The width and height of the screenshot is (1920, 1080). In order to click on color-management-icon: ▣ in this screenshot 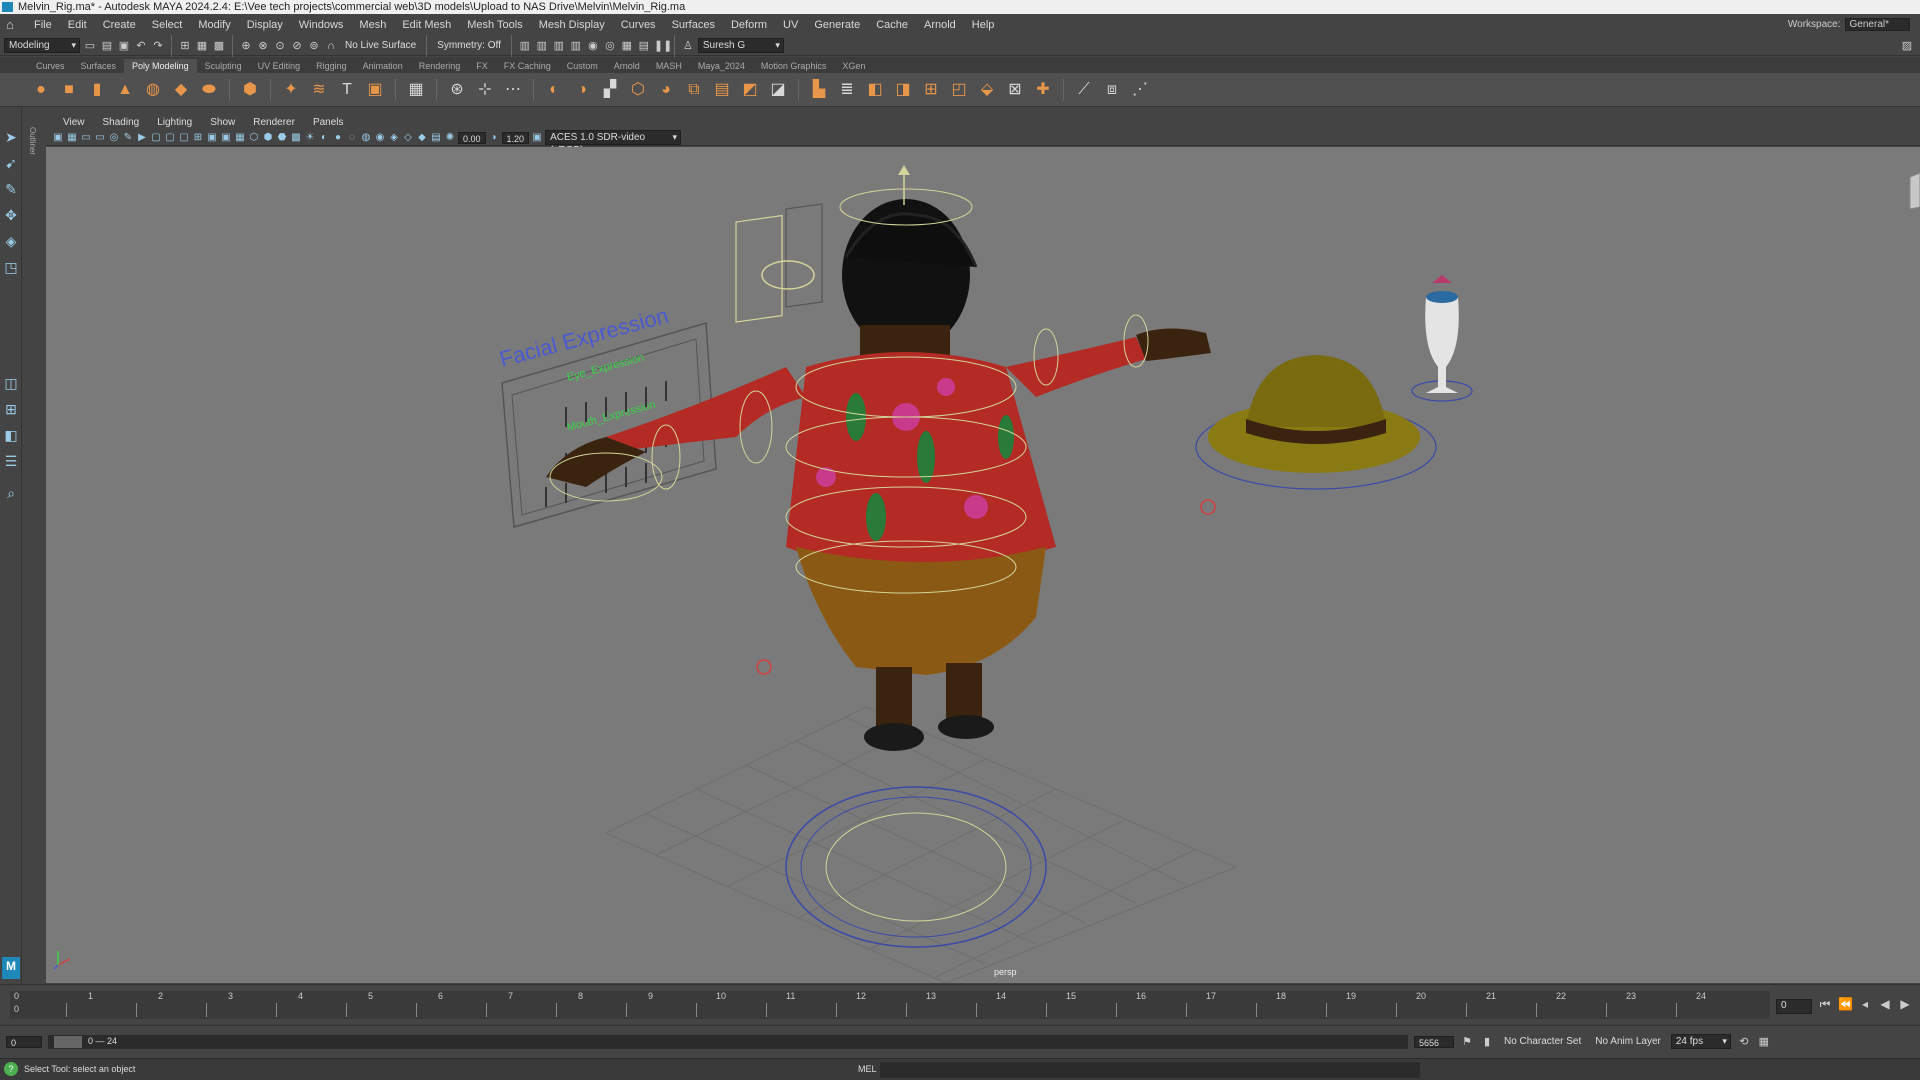, I will do `click(537, 138)`.